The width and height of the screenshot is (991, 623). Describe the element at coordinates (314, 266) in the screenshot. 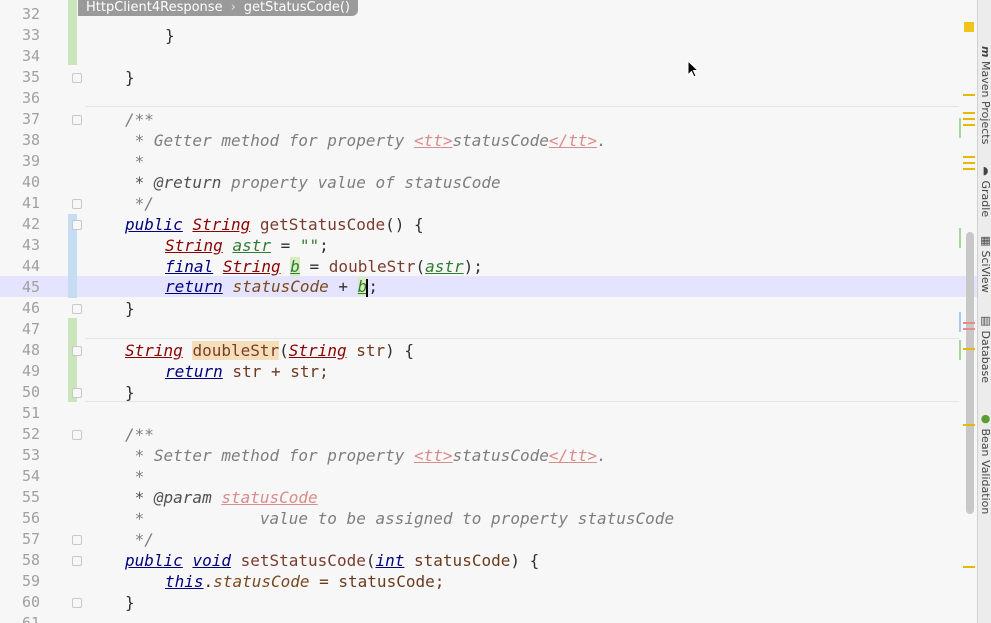

I see `operator: =` at that location.